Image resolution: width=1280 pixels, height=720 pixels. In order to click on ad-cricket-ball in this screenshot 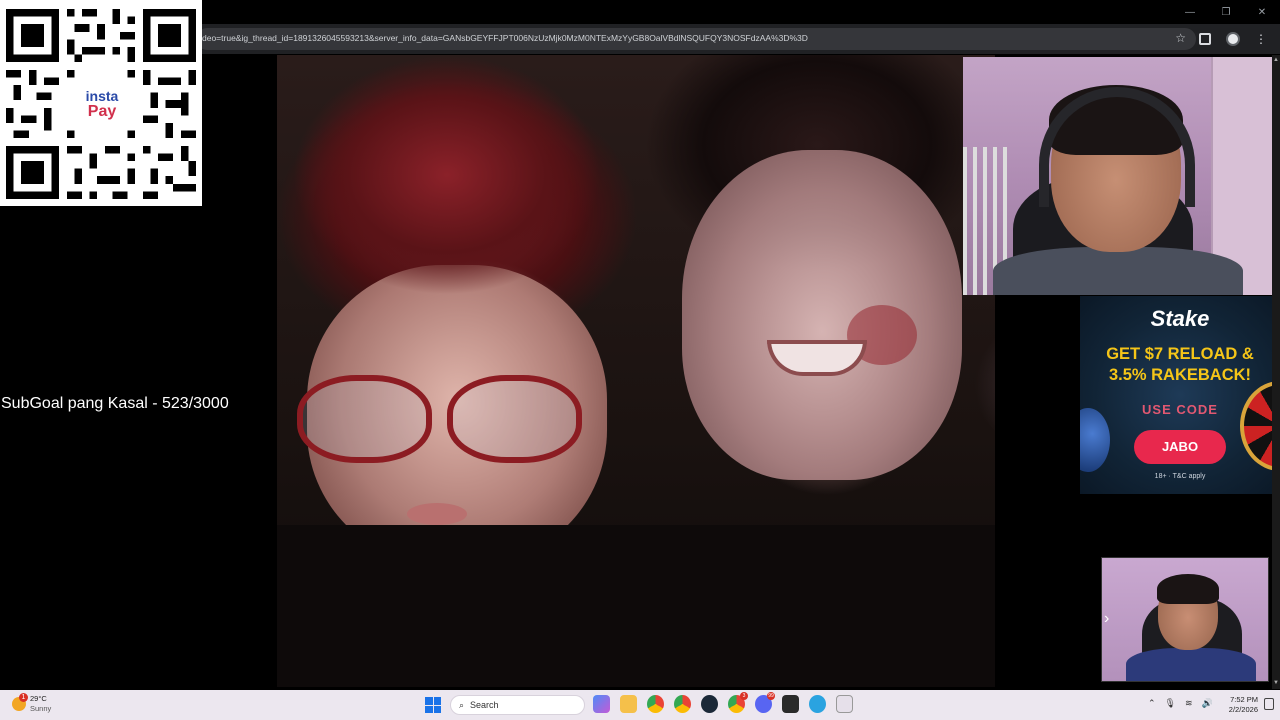, I will do `click(1095, 440)`.